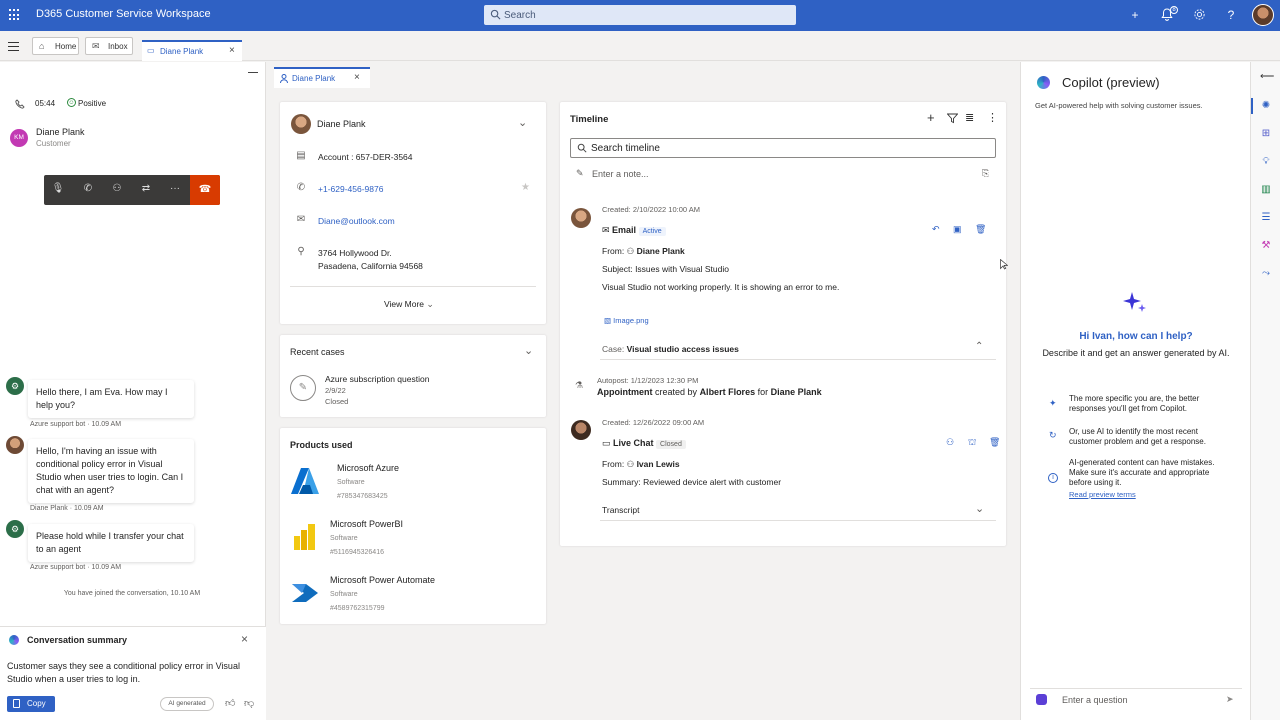  Describe the element at coordinates (341, 124) in the screenshot. I see `contact-name: Diane Plank` at that location.